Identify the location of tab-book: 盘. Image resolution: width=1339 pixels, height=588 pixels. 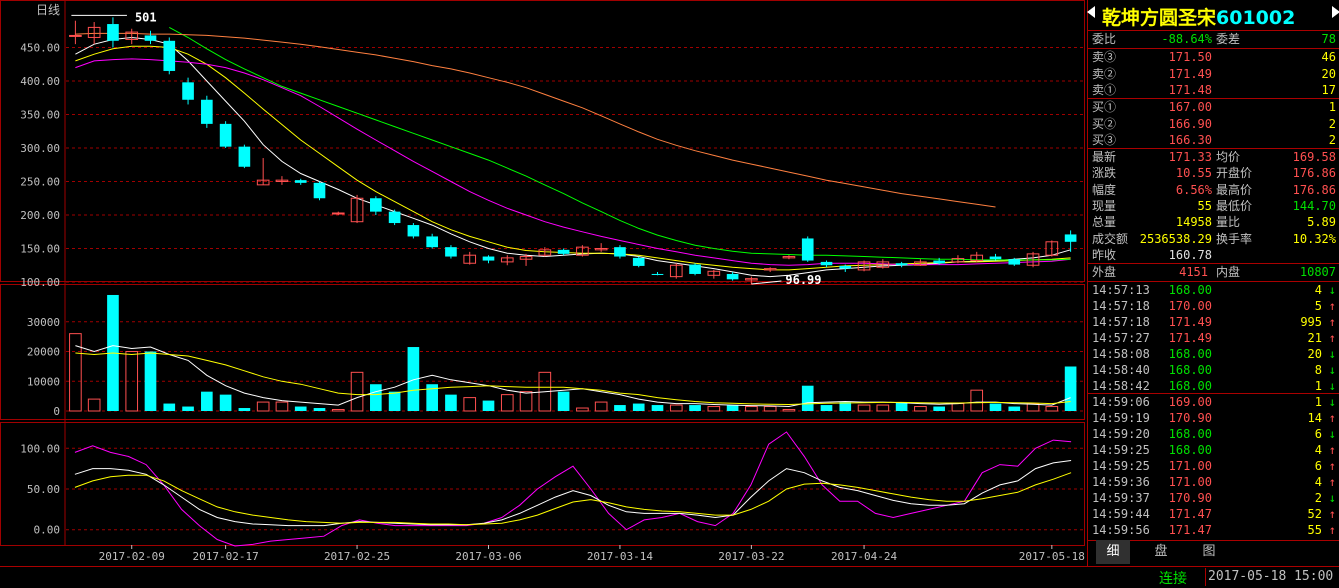
(1161, 552).